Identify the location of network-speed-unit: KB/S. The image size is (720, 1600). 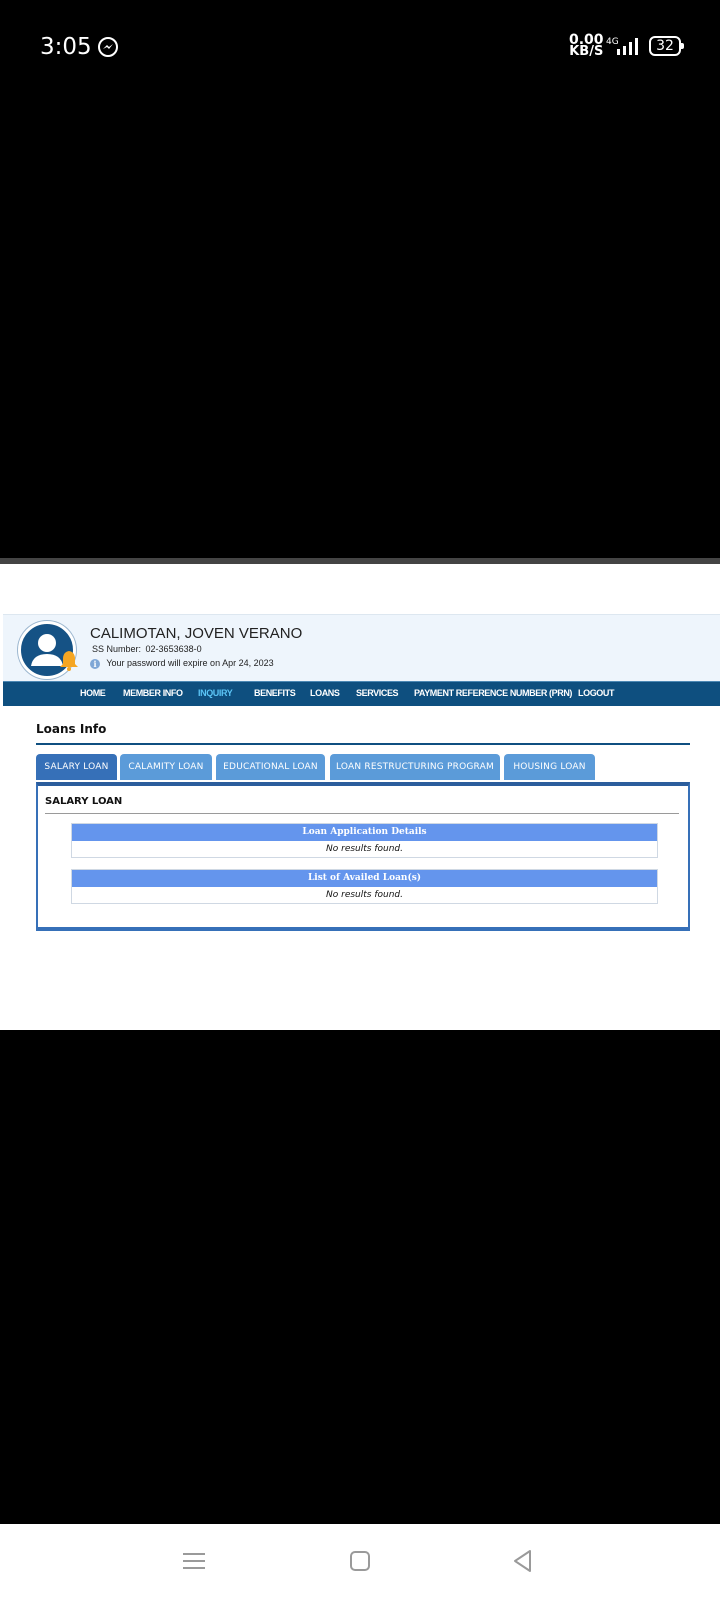
(586, 51).